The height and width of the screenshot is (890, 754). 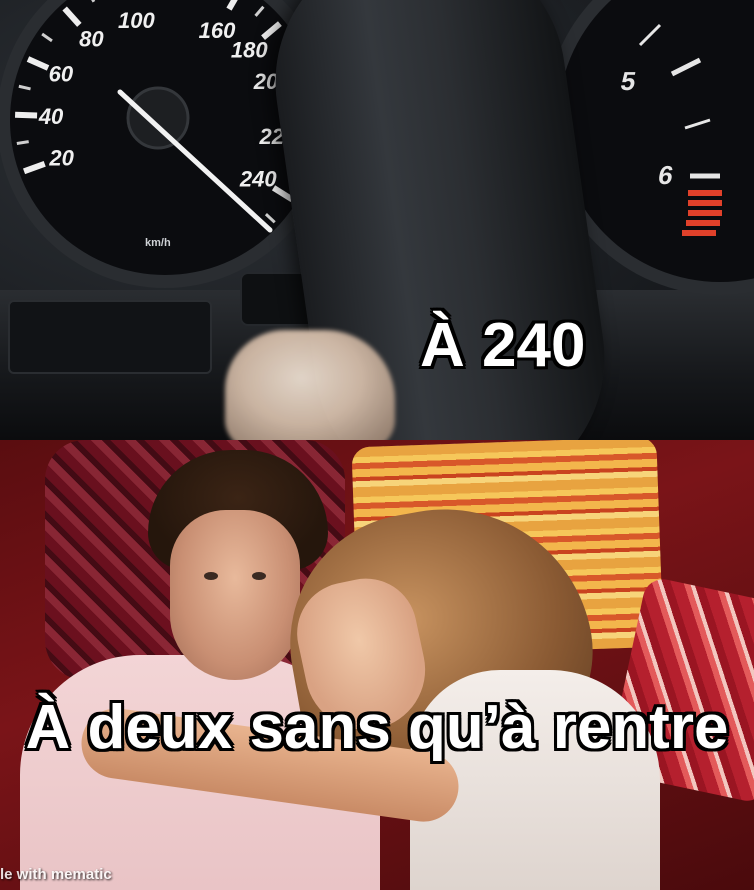 What do you see at coordinates (91, 38) in the screenshot?
I see `speed-label-80: 80` at bounding box center [91, 38].